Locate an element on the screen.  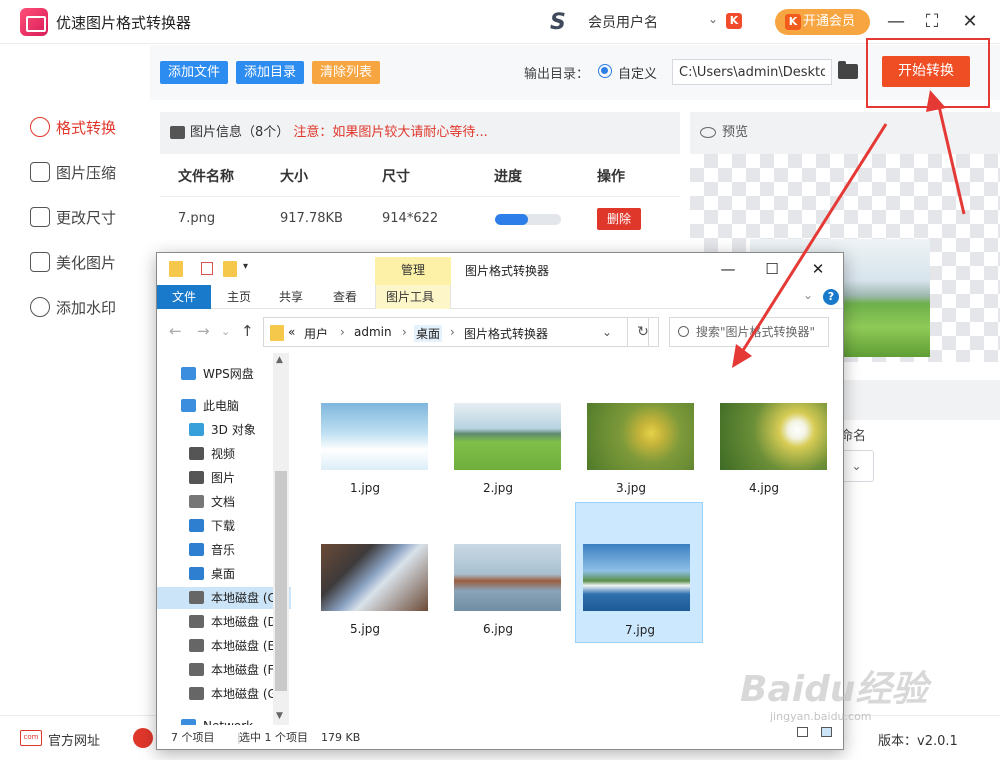
folder-icon is located at coordinates (848, 70).